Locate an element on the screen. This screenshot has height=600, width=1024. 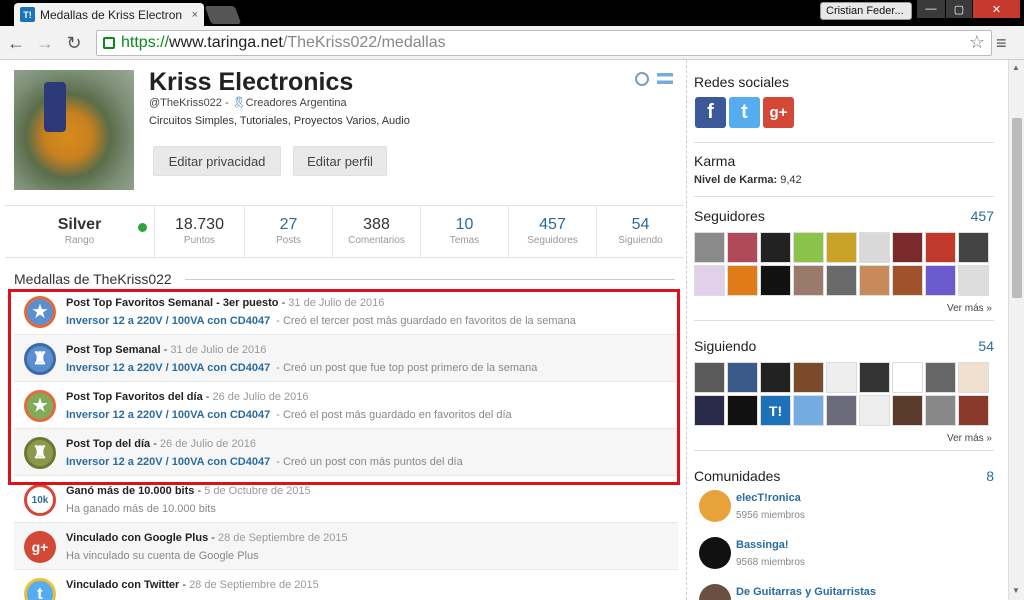
community-item: Bassinga! 9568 miembros is located at coordinates (844, 558).